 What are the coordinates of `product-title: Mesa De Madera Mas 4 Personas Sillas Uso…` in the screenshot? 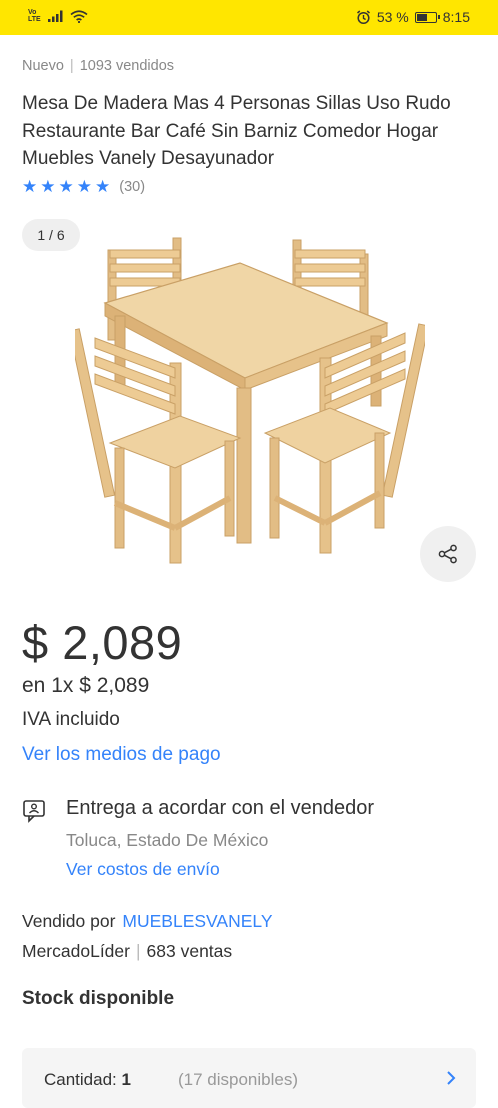 It's located at (236, 131).